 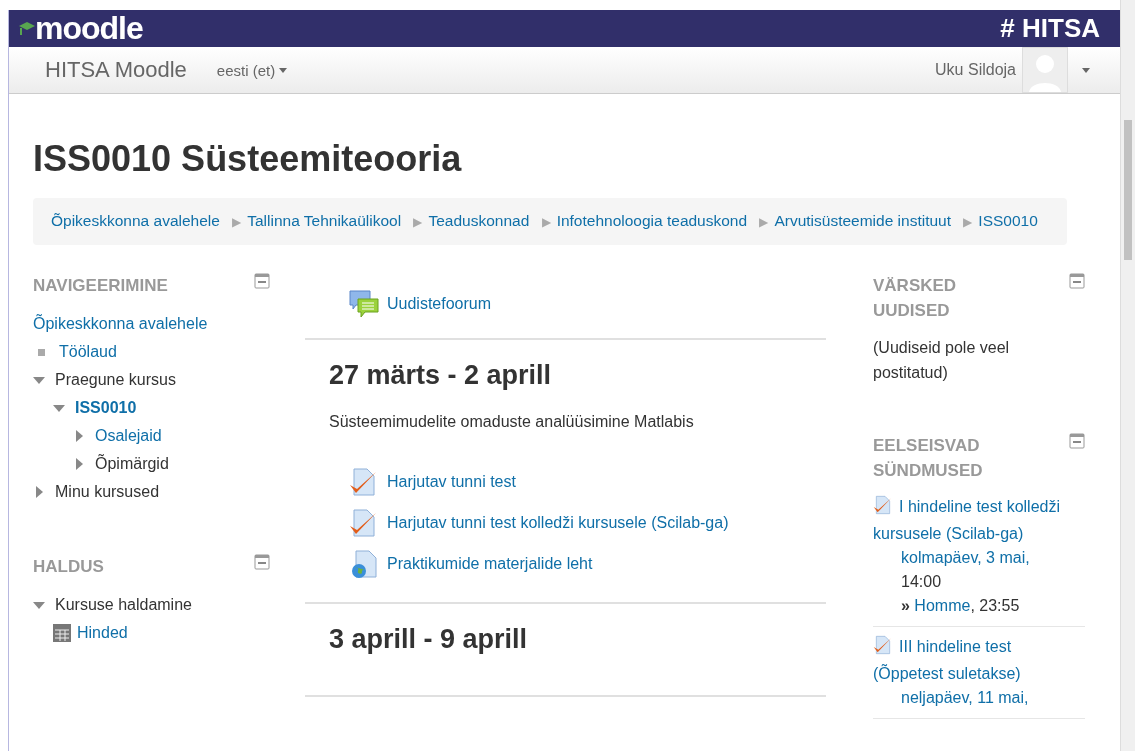 What do you see at coordinates (62, 633) in the screenshot?
I see `table-icon` at bounding box center [62, 633].